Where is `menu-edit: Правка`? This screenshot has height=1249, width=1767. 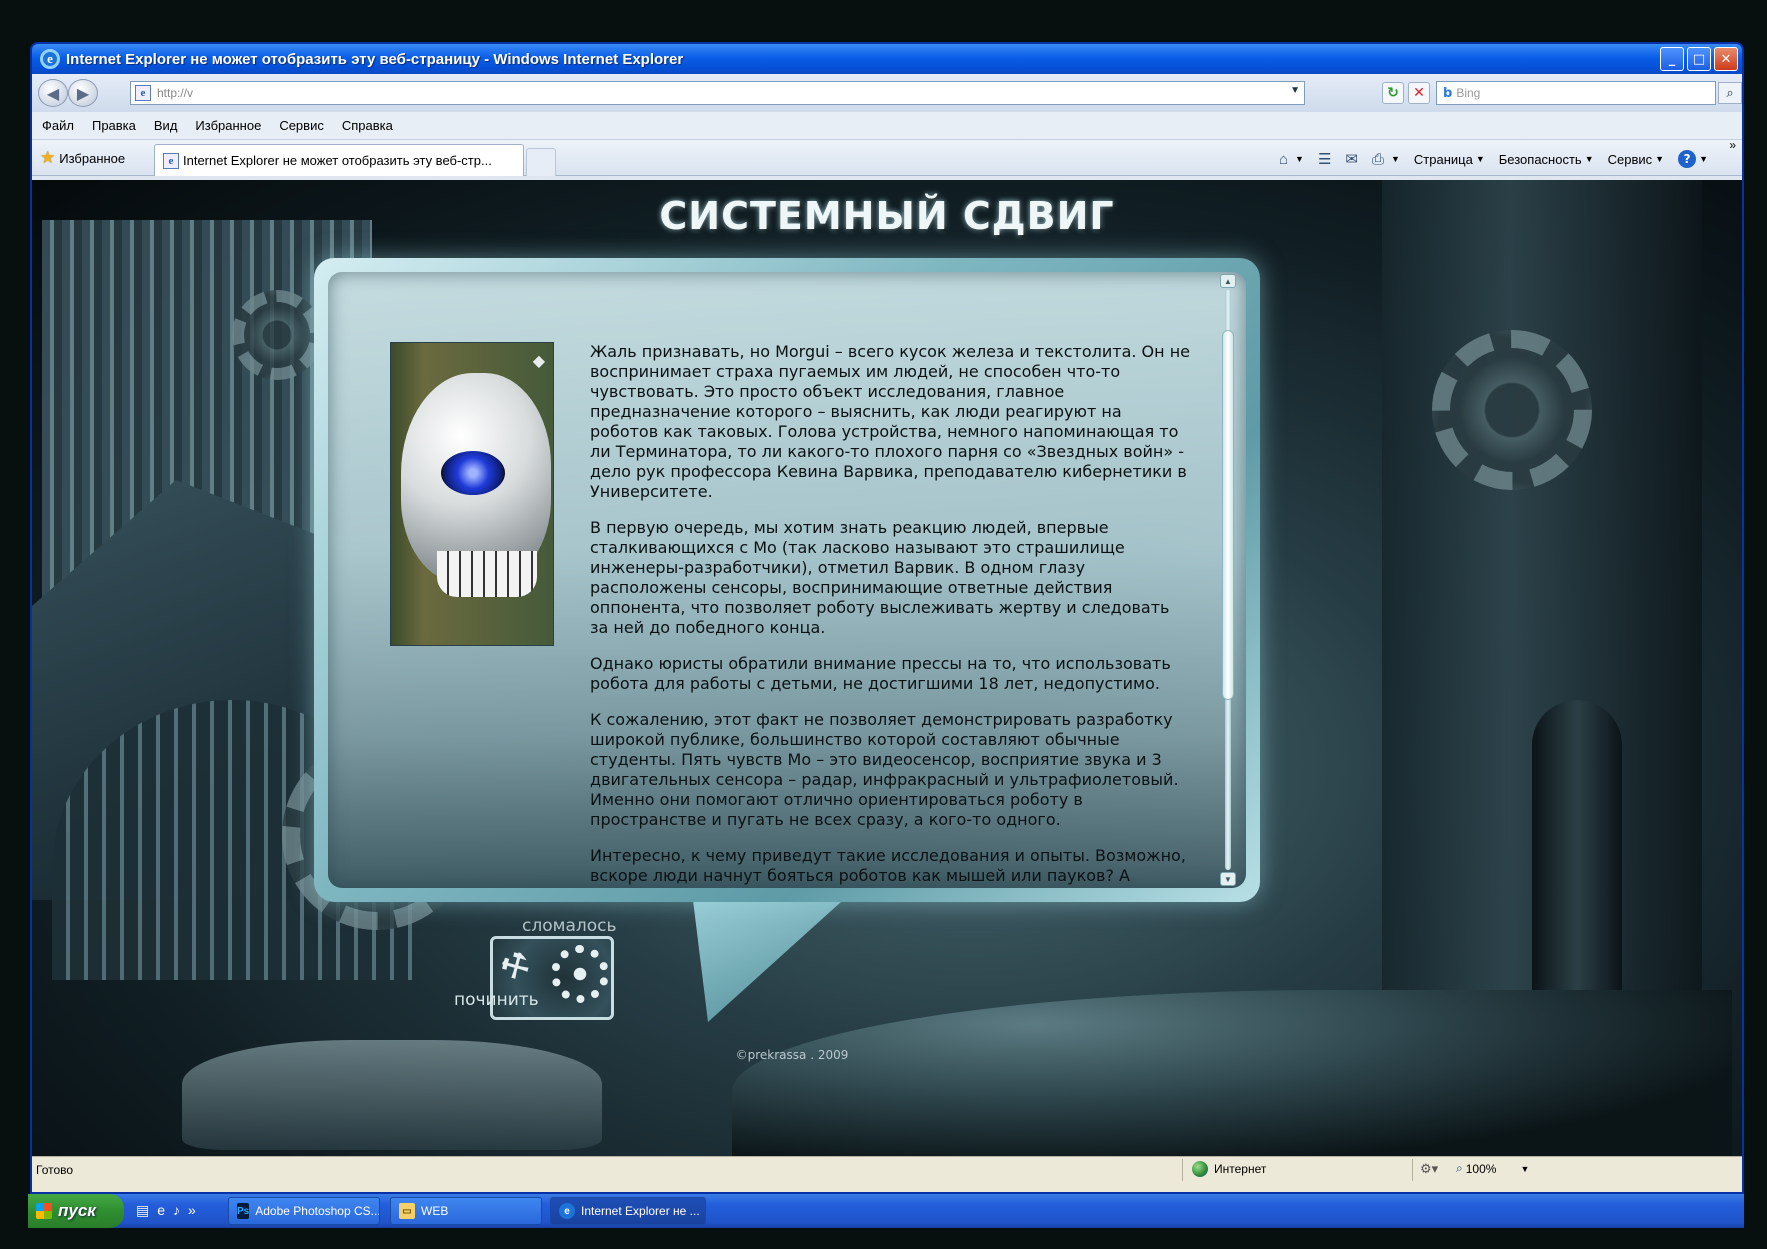 menu-edit: Правка is located at coordinates (114, 125).